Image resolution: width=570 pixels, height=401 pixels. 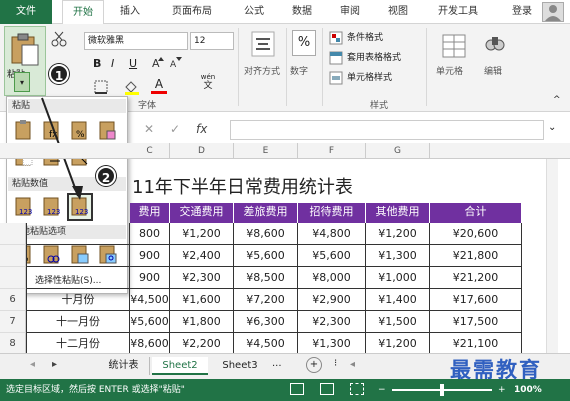 I want to click on table-cell: ¥21,800, so click(x=476, y=256).